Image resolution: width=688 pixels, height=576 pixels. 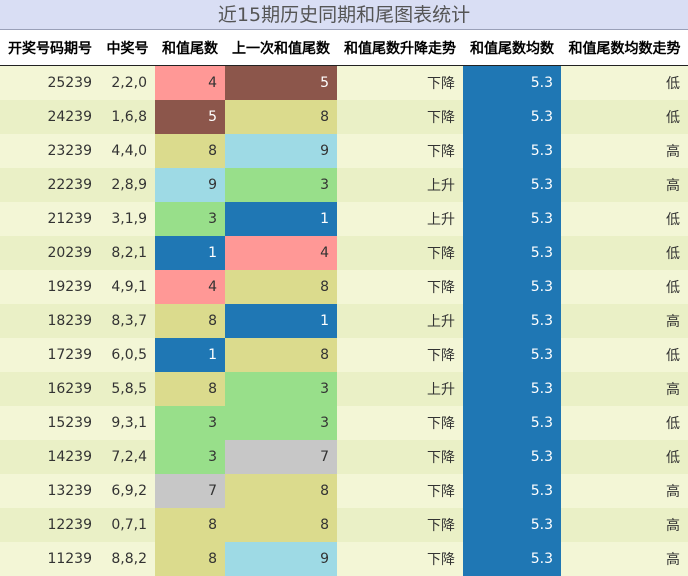 What do you see at coordinates (50, 491) in the screenshot?
I see `cell-issue: 13239` at bounding box center [50, 491].